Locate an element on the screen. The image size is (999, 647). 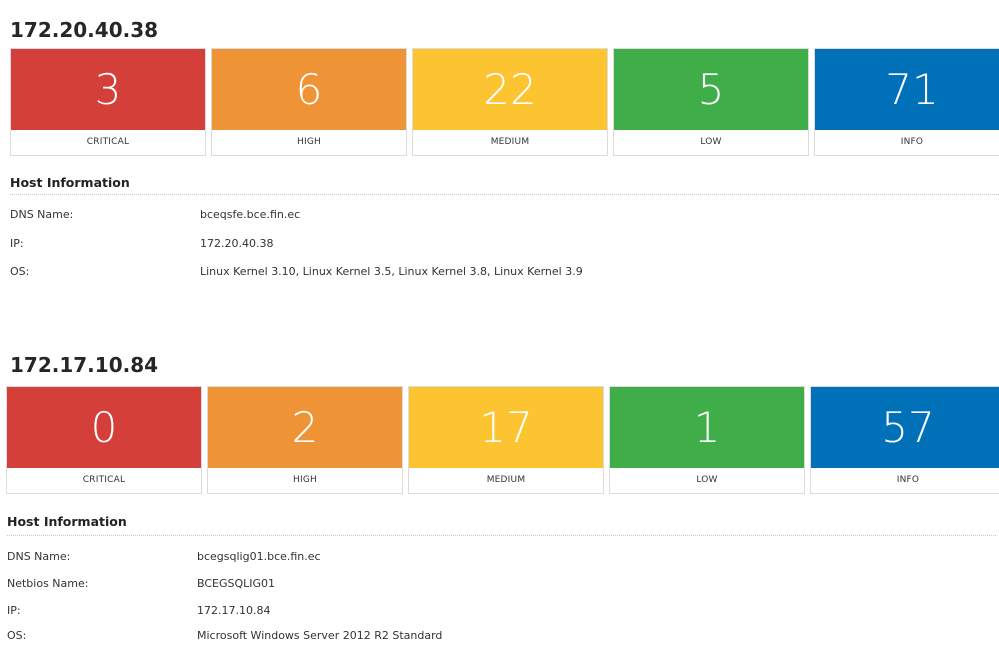
info-count: 57 is located at coordinates (905, 427).